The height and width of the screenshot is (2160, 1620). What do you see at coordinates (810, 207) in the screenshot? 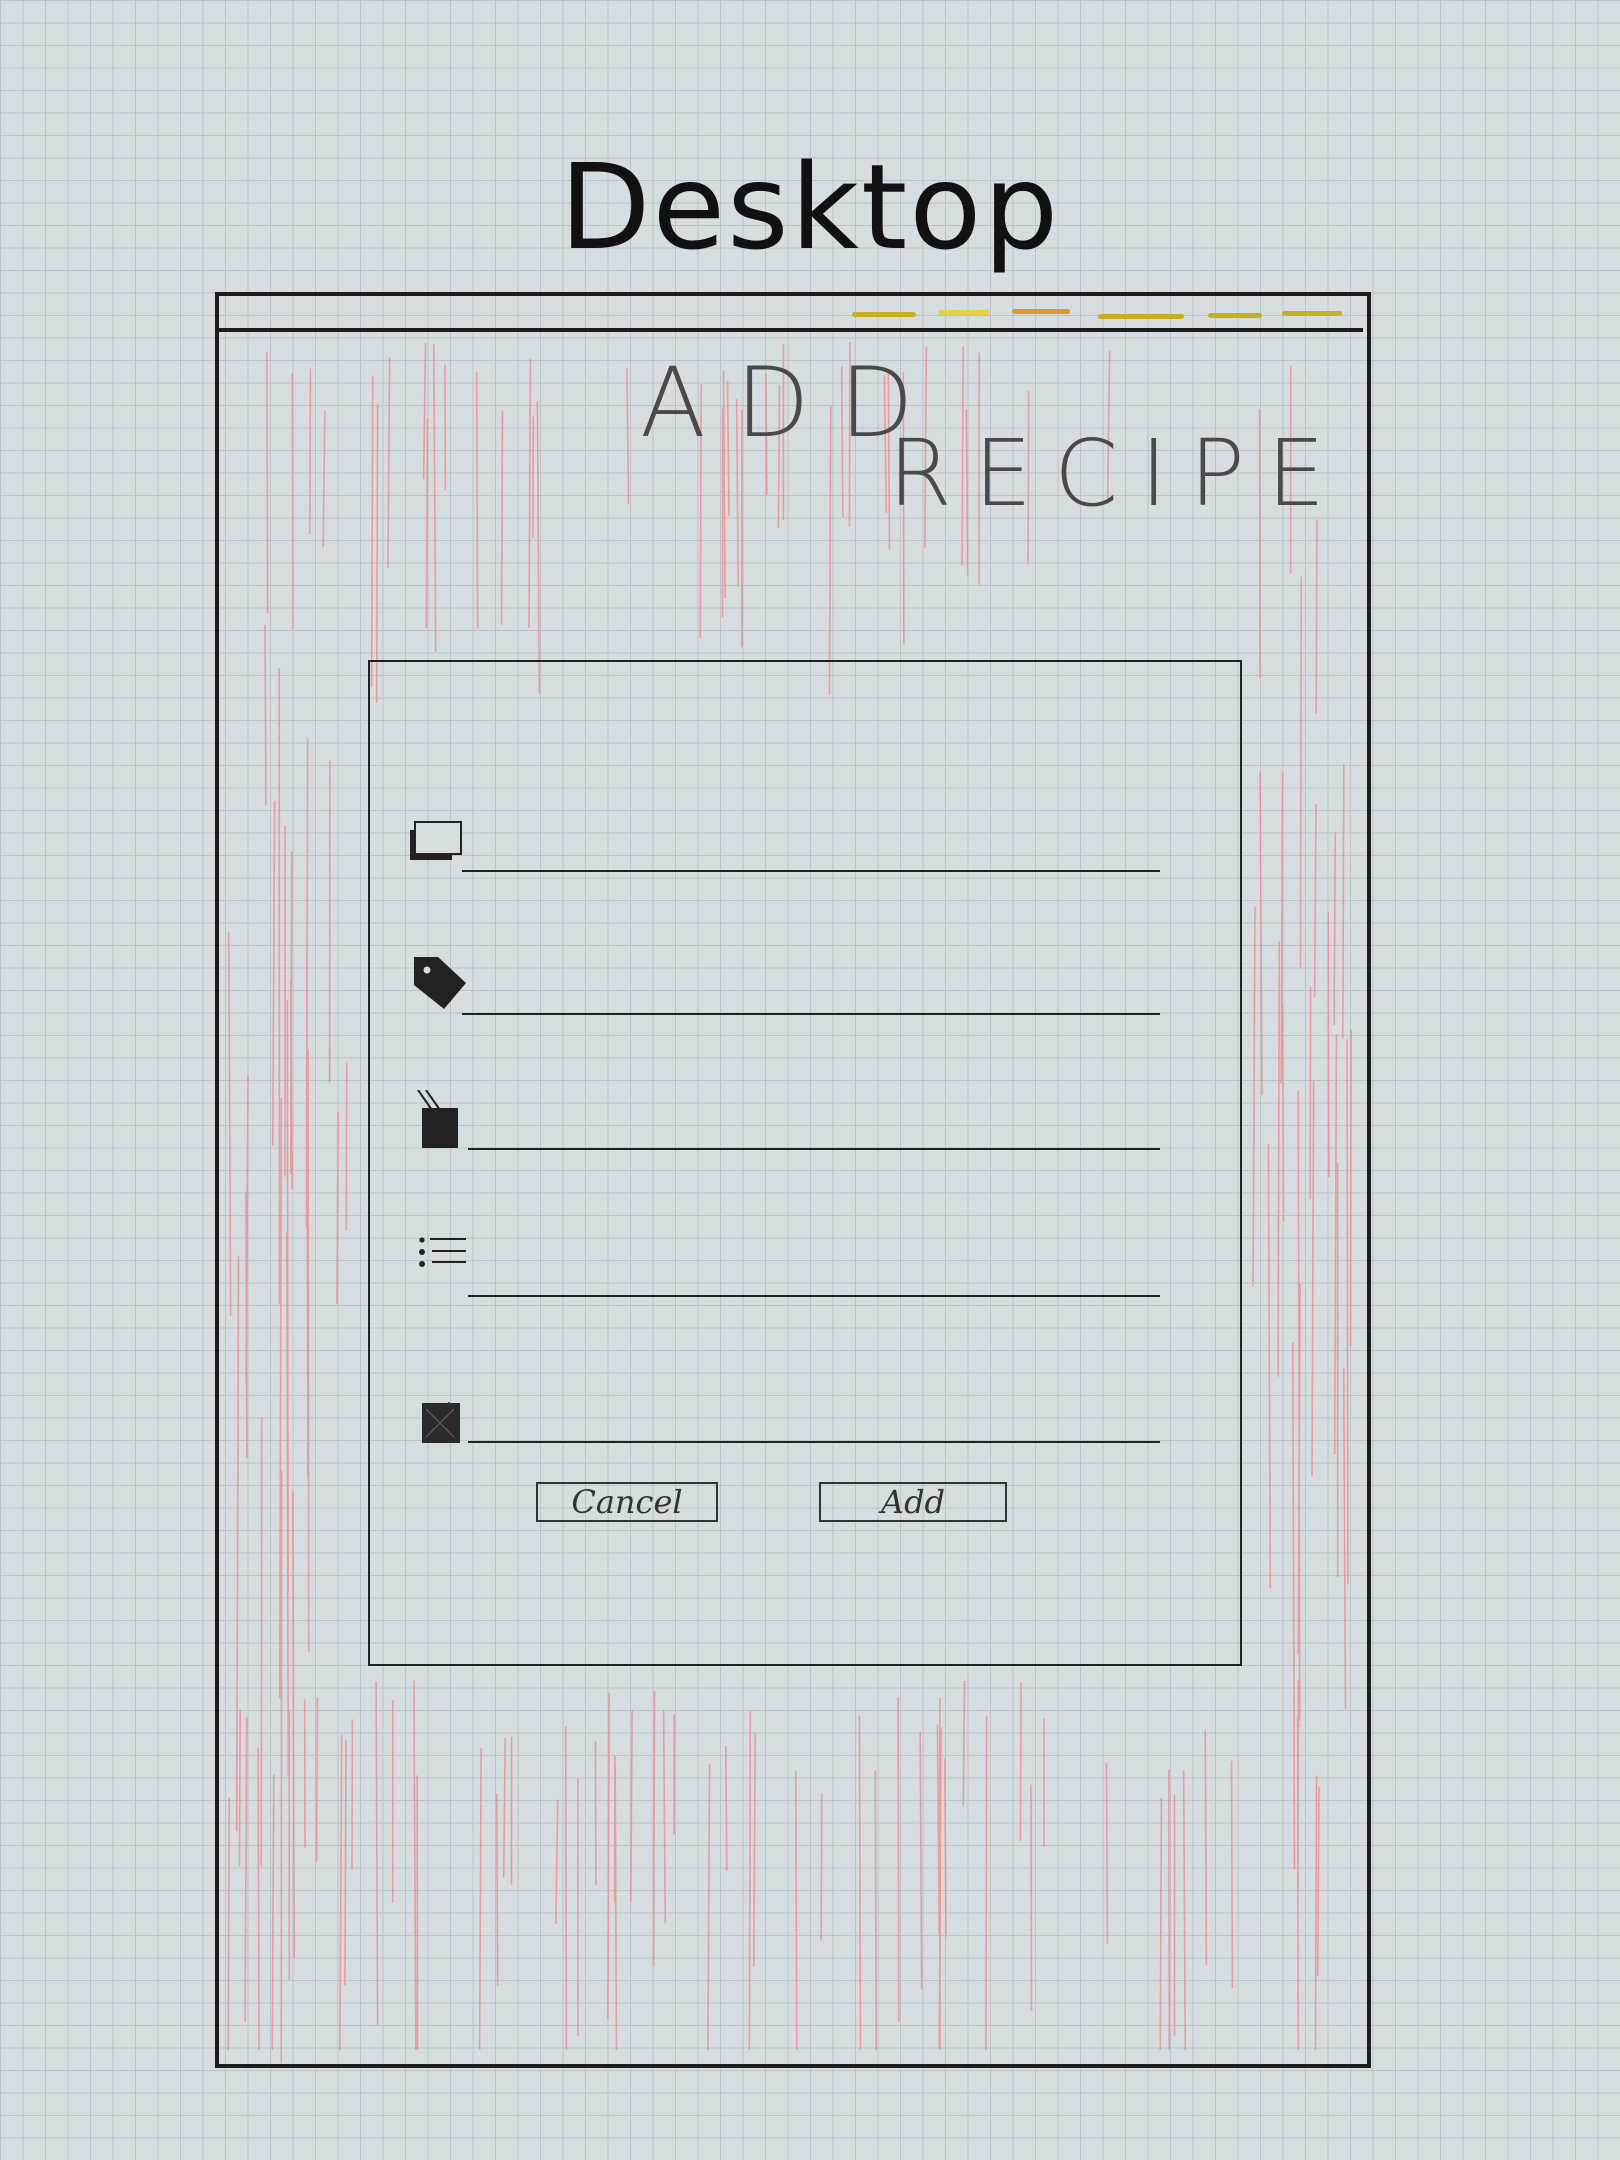
I see `page-title: Desktop` at bounding box center [810, 207].